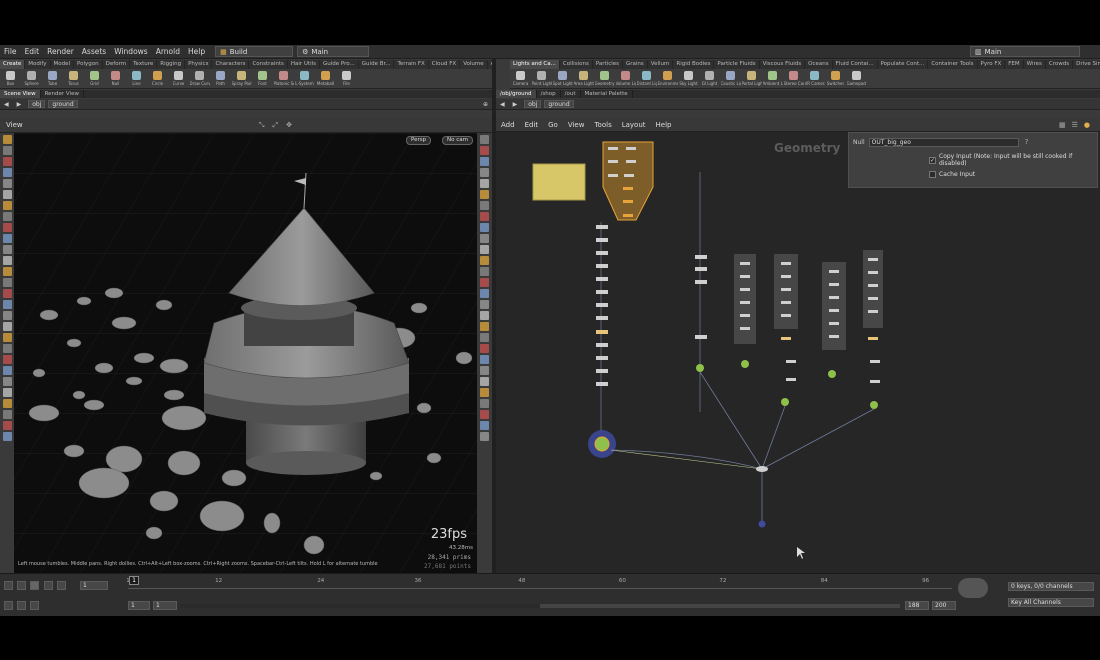 The width and height of the screenshot is (1100, 660). I want to click on menu-view: View, so click(576, 125).